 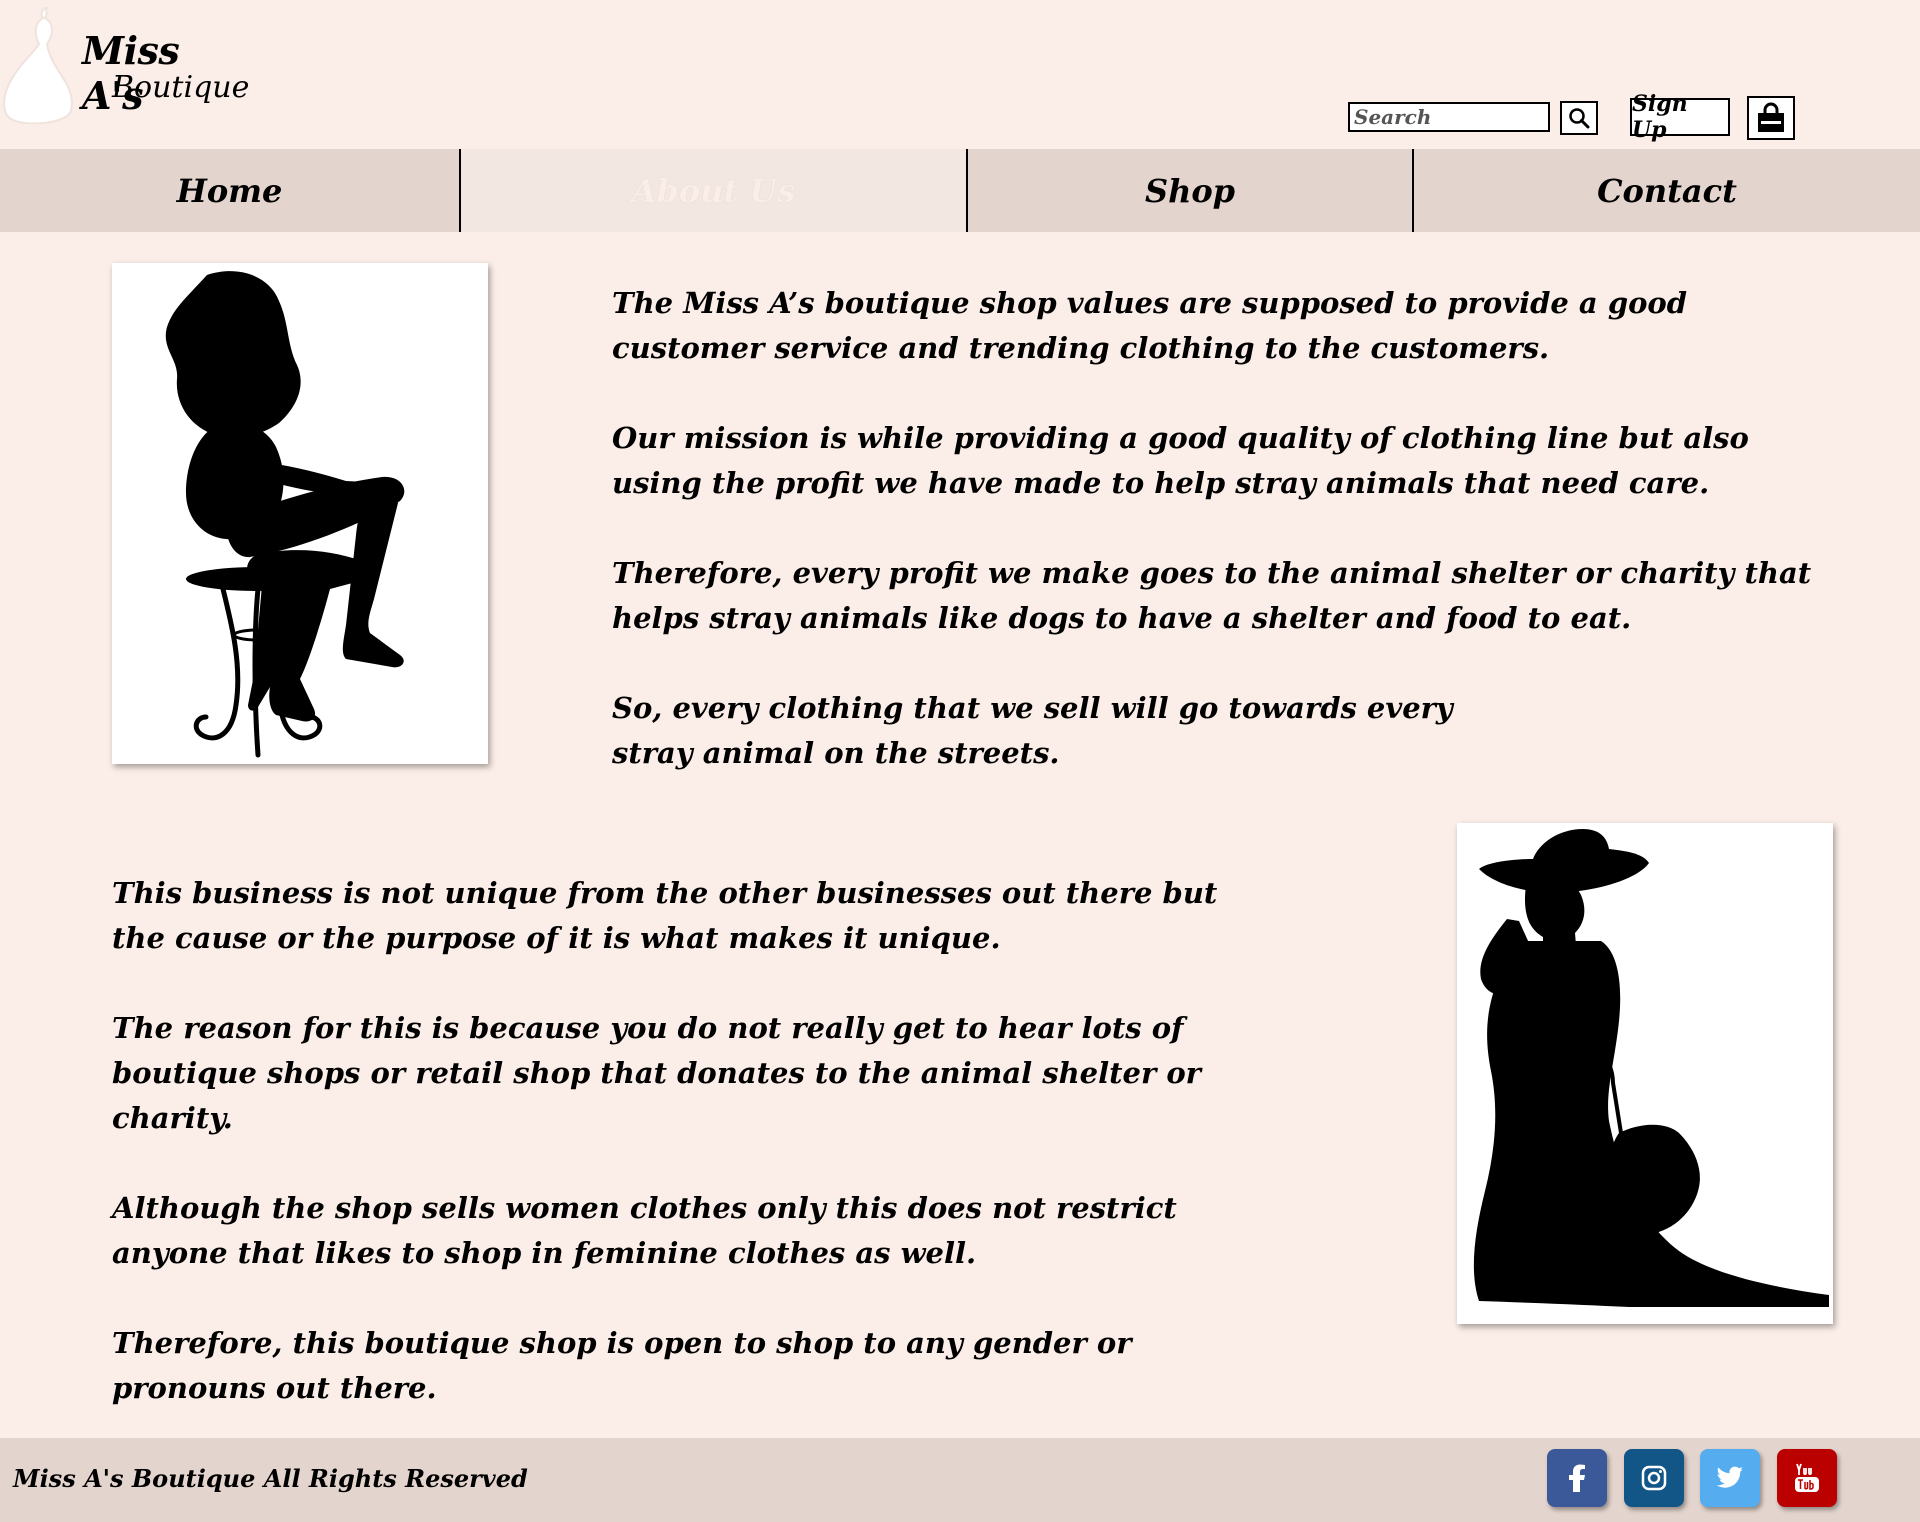 What do you see at coordinates (712, 190) in the screenshot?
I see `nav-about-us: About Us` at bounding box center [712, 190].